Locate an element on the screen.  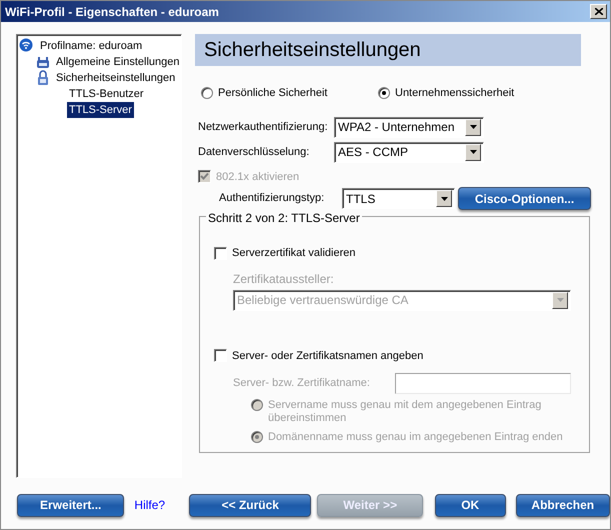
page-header: Sicherheitseinstellungen is located at coordinates (388, 50).